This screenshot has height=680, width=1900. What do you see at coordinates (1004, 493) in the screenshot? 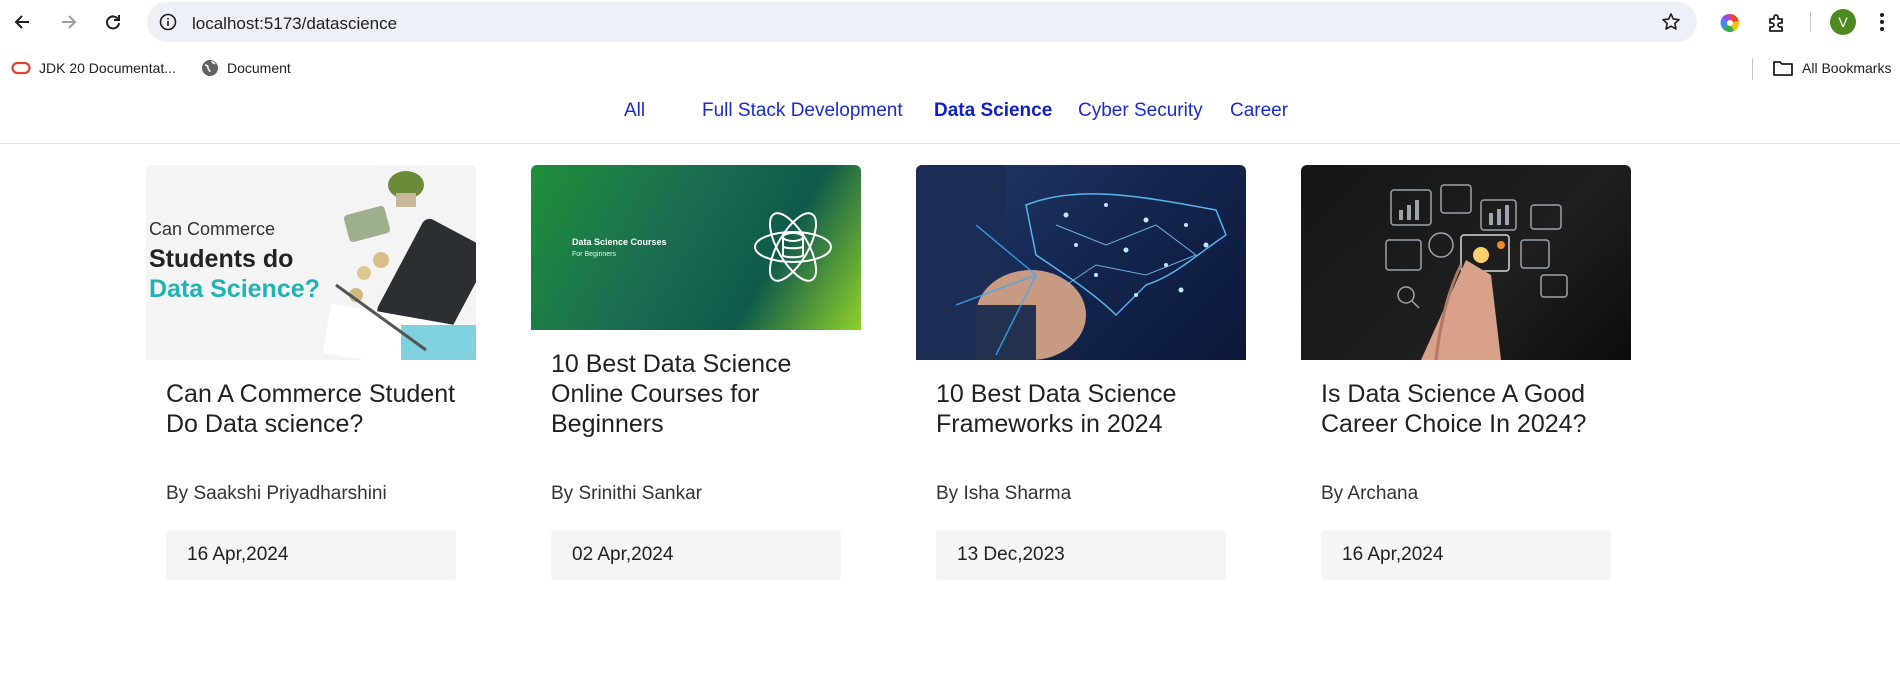
I see `card-author: By Isha Sharma` at bounding box center [1004, 493].